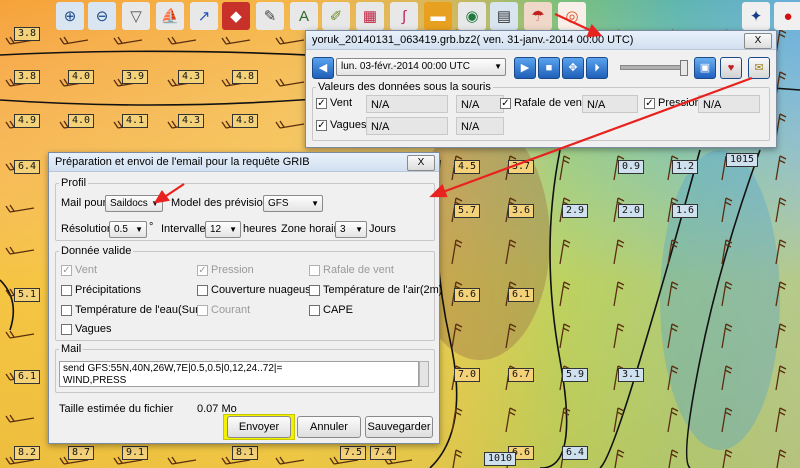 This screenshot has height=468, width=800. What do you see at coordinates (108, 290) in the screenshot?
I see `precipitations-label: Précipitations` at bounding box center [108, 290].